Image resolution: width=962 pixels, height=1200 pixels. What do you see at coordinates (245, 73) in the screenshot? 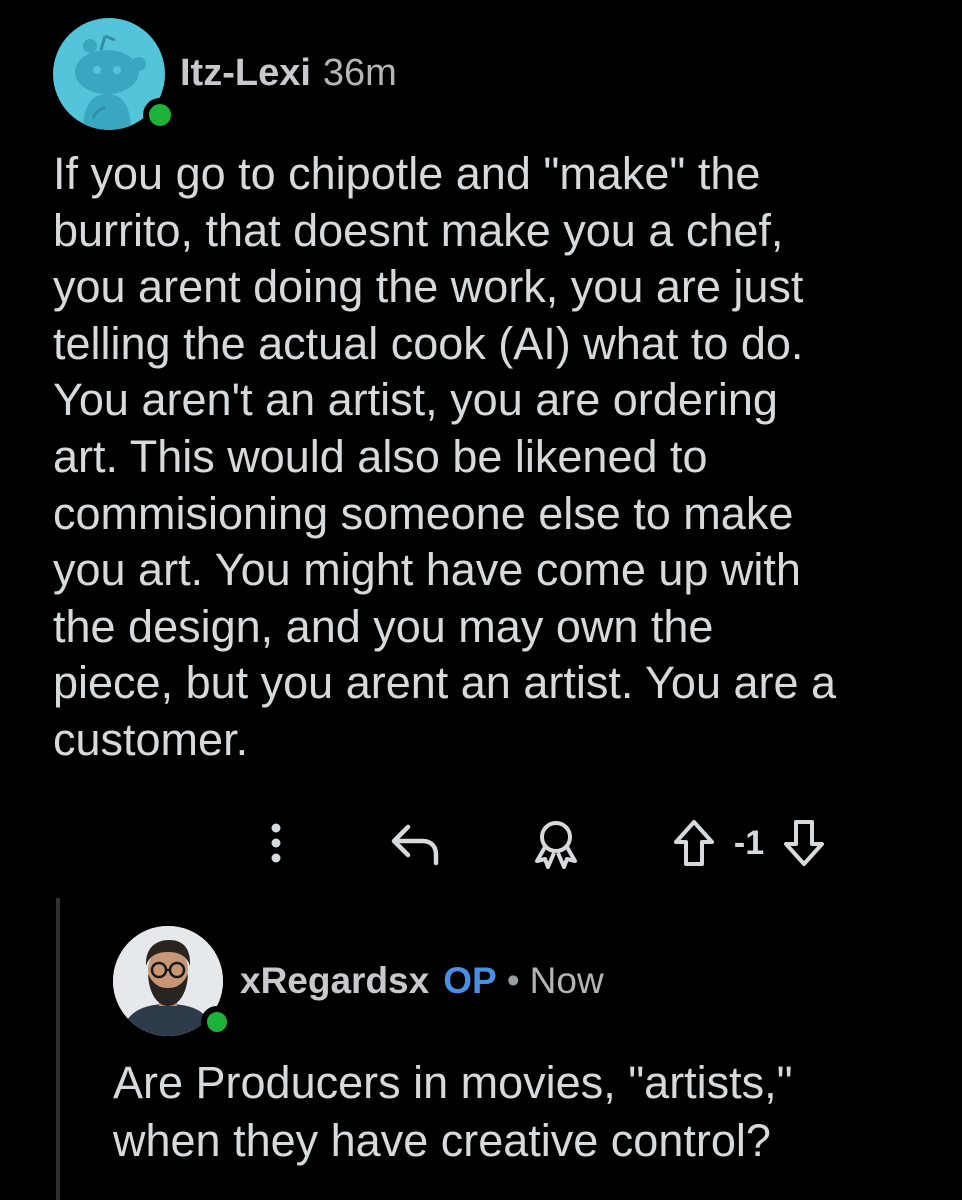
I see `username: Itz-Lexi` at bounding box center [245, 73].